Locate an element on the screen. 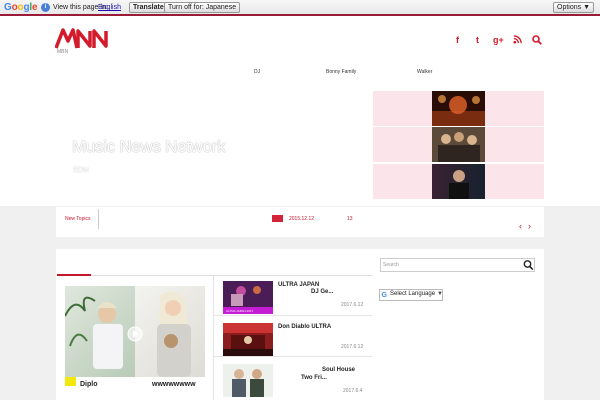  article-title: Soul House is located at coordinates (338, 370).